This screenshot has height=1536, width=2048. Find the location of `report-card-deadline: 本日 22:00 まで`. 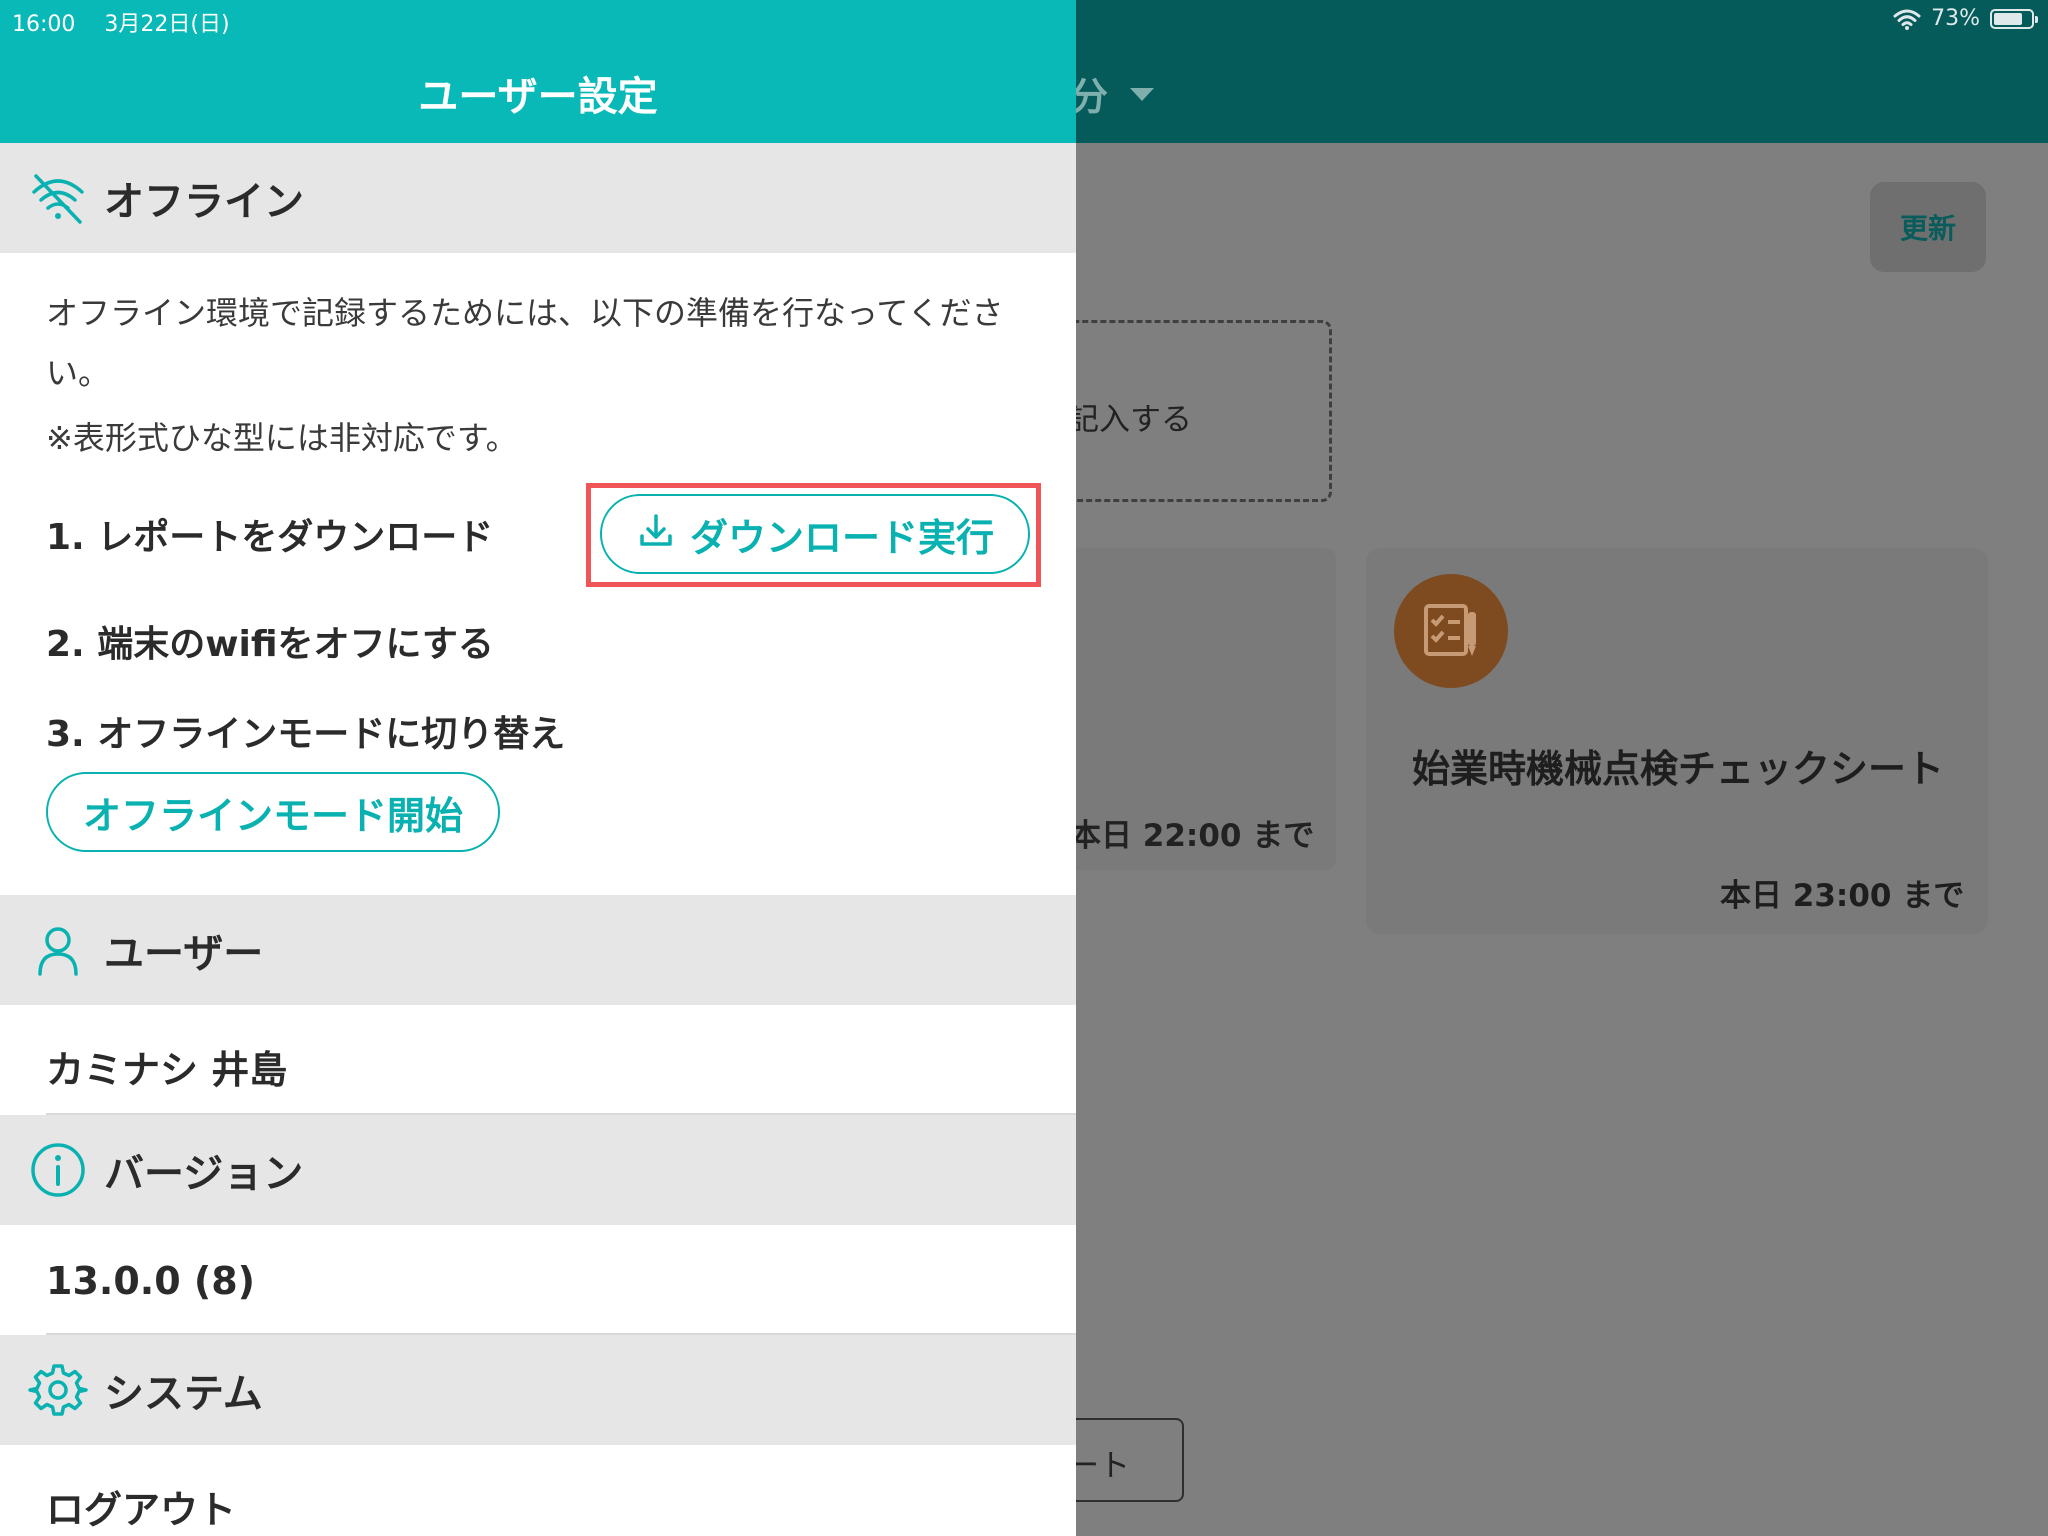

report-card-deadline: 本日 22:00 まで is located at coordinates (1192, 836).